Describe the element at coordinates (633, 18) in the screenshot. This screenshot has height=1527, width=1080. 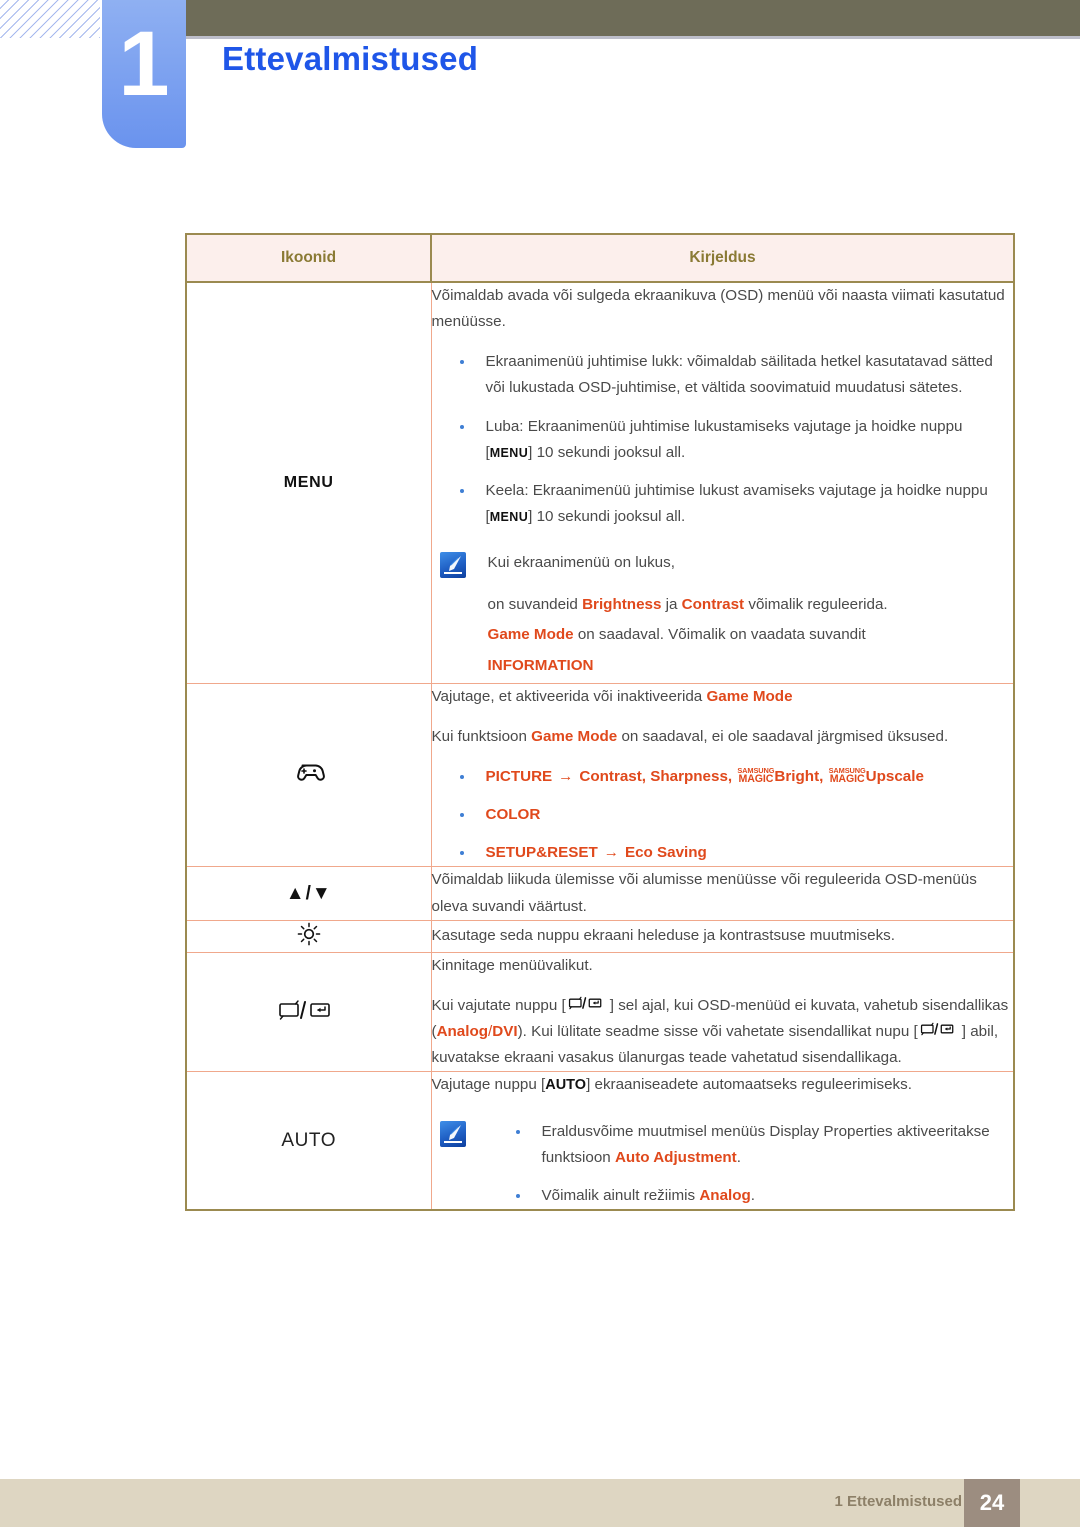
I see `header-olive-bar` at that location.